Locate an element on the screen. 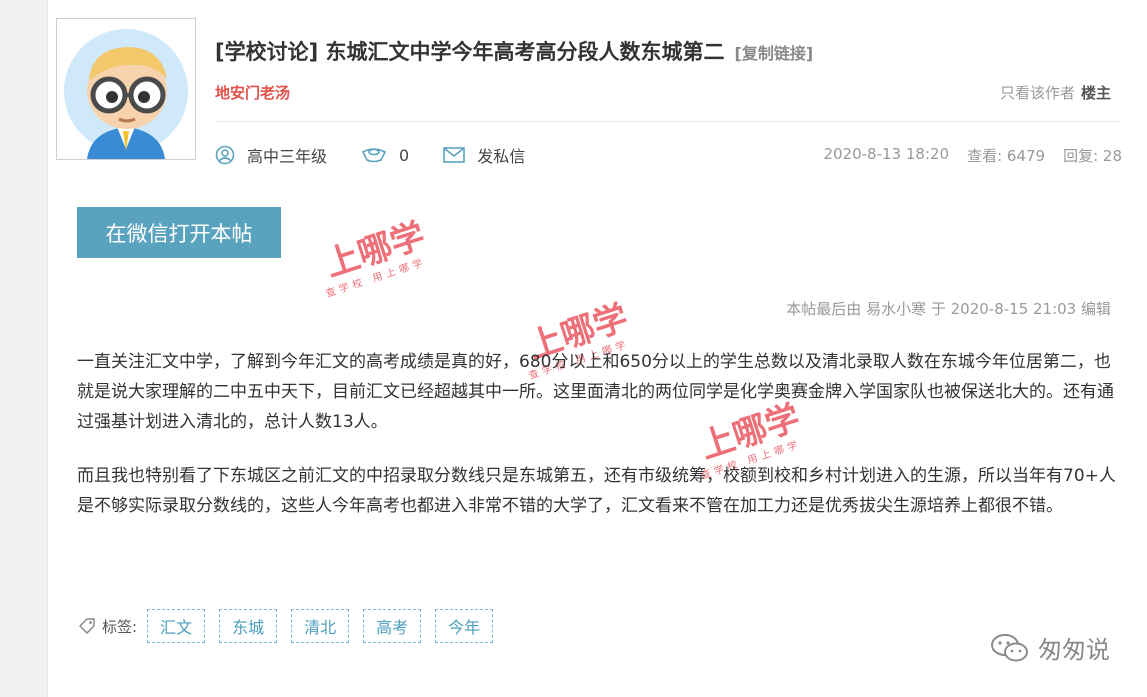  tags-label-text: 标签: is located at coordinates (120, 626).